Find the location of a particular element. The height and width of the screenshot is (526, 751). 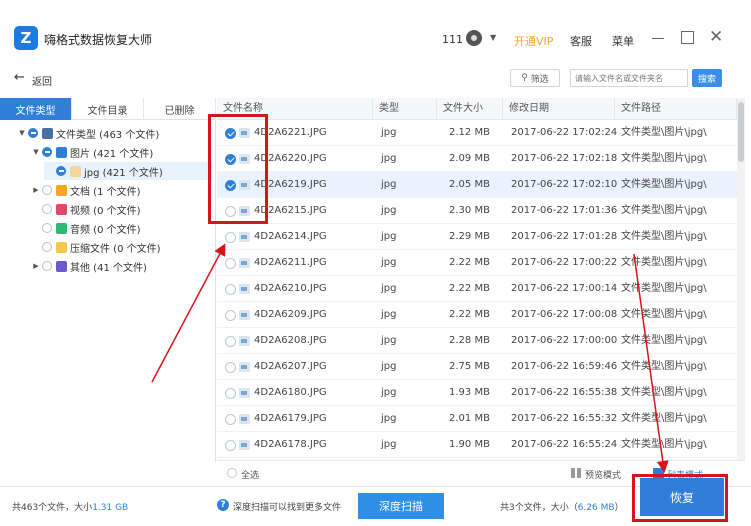

tree-item-label: 图片 (421 个文件) is located at coordinates (112, 154).